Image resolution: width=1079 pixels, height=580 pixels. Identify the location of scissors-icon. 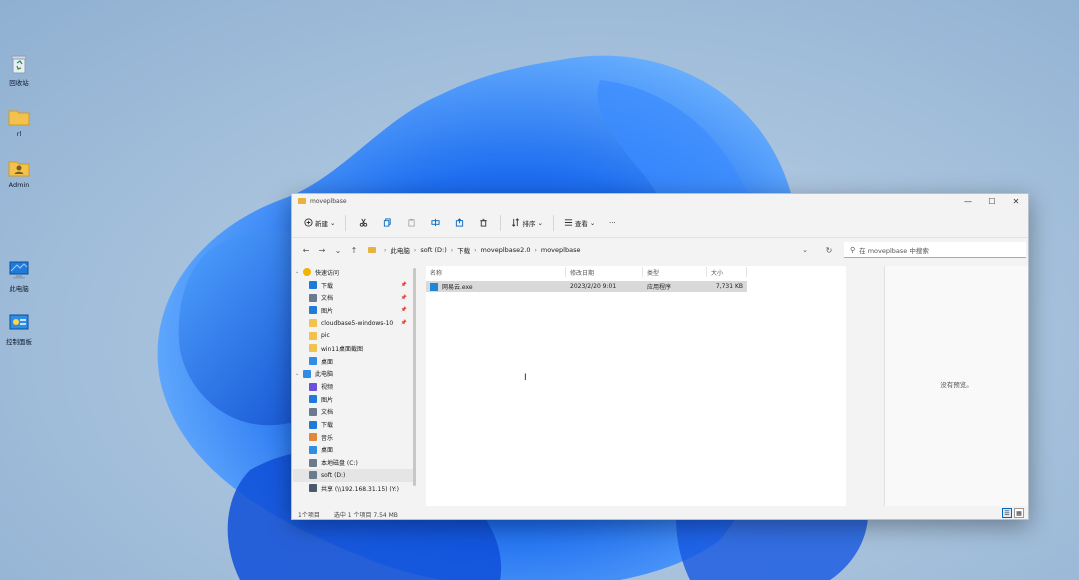
(363, 222).